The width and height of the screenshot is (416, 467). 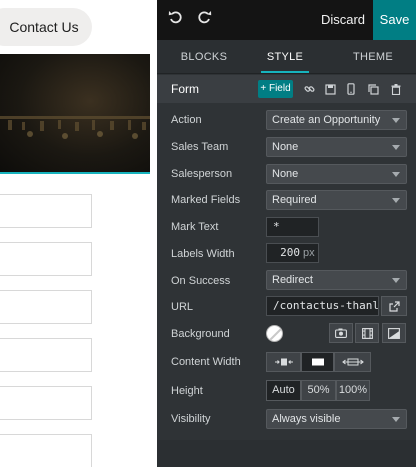 I want to click on background-image-button, so click(x=341, y=333).